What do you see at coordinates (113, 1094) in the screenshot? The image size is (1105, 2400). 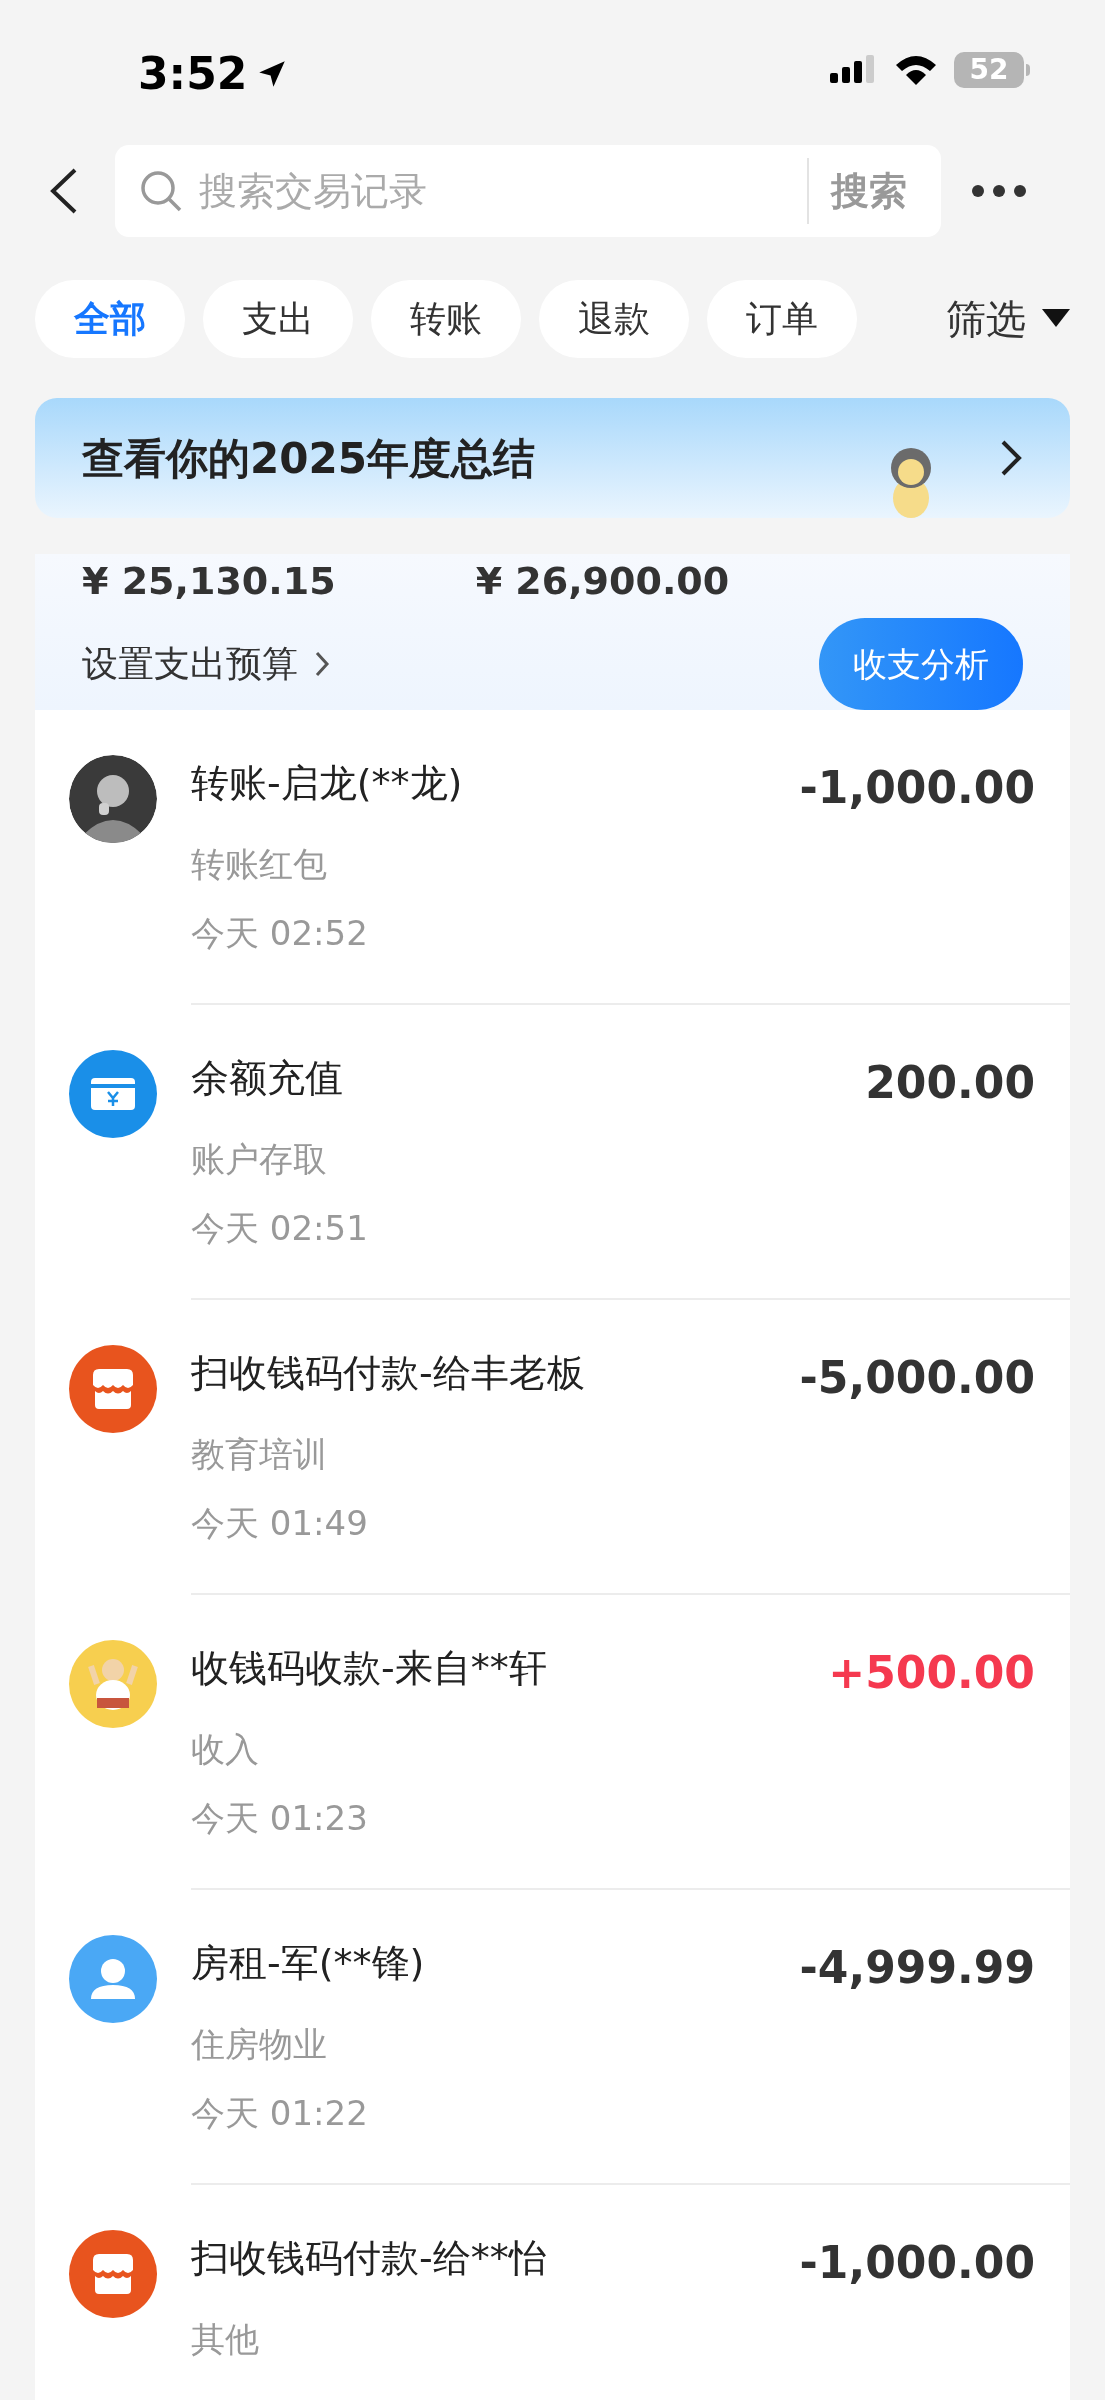 I see `card-icon` at bounding box center [113, 1094].